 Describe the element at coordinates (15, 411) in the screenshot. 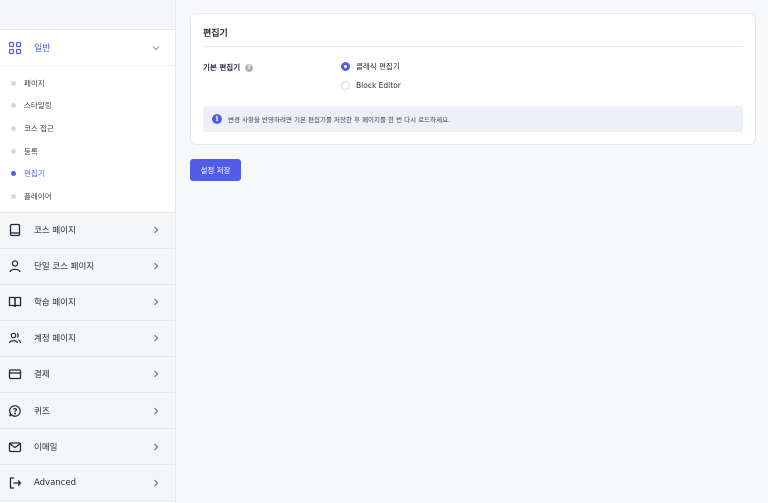

I see `chat-question-icon` at that location.